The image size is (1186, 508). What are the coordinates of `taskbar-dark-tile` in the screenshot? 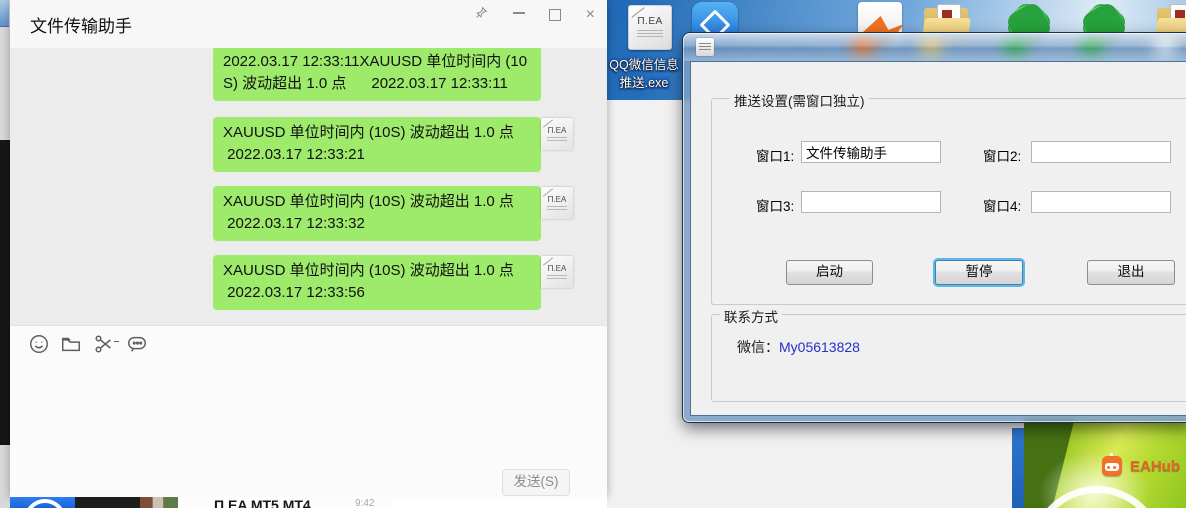 It's located at (107, 502).